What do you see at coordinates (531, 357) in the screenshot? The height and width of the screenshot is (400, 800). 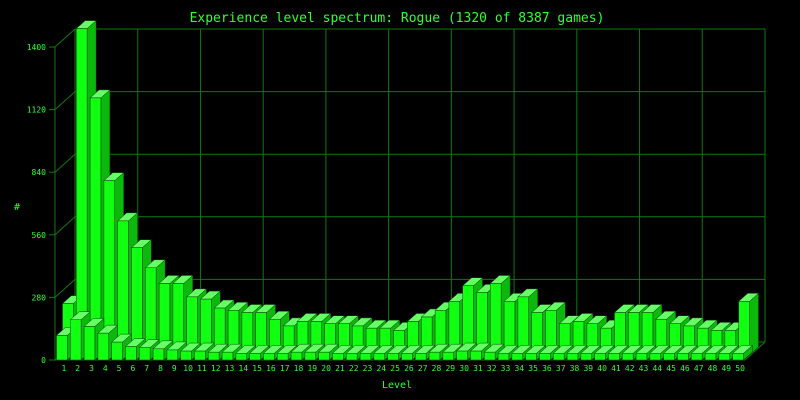 I see `bar-front-35-front` at bounding box center [531, 357].